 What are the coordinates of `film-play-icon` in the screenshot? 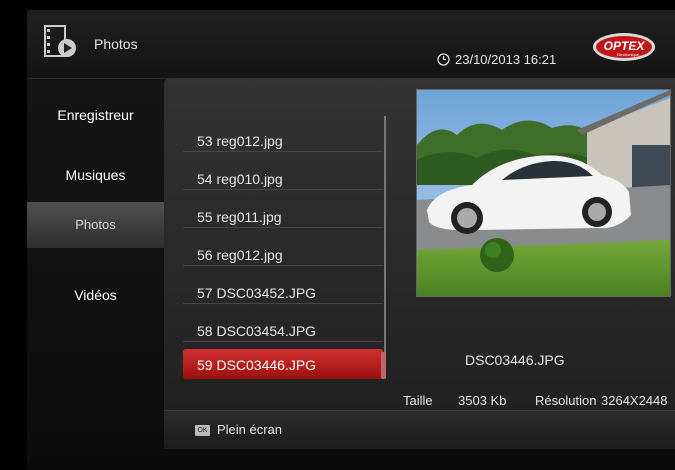 It's located at (60, 41).